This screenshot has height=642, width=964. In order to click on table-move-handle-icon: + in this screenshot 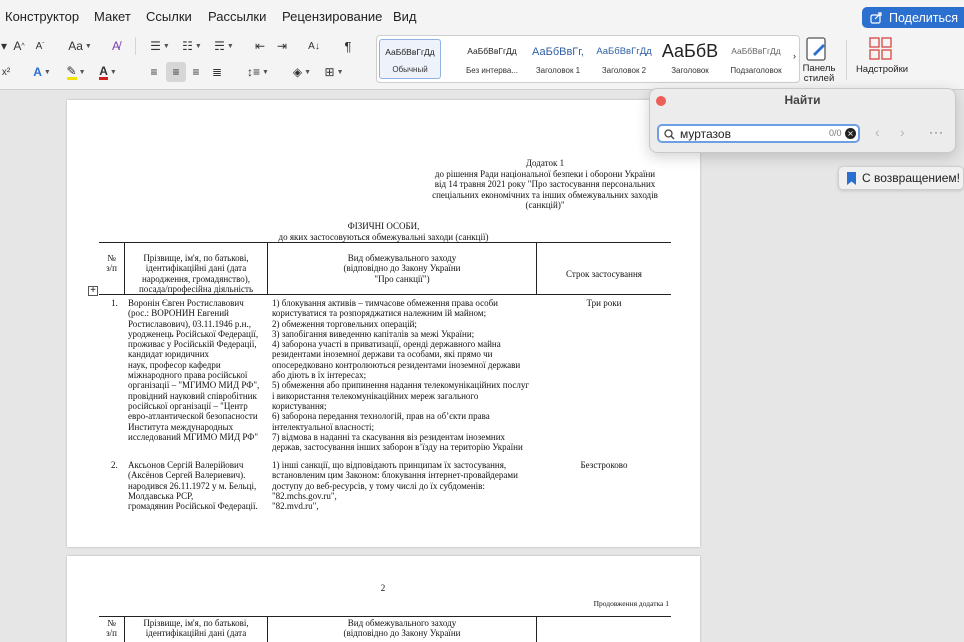, I will do `click(93, 291)`.